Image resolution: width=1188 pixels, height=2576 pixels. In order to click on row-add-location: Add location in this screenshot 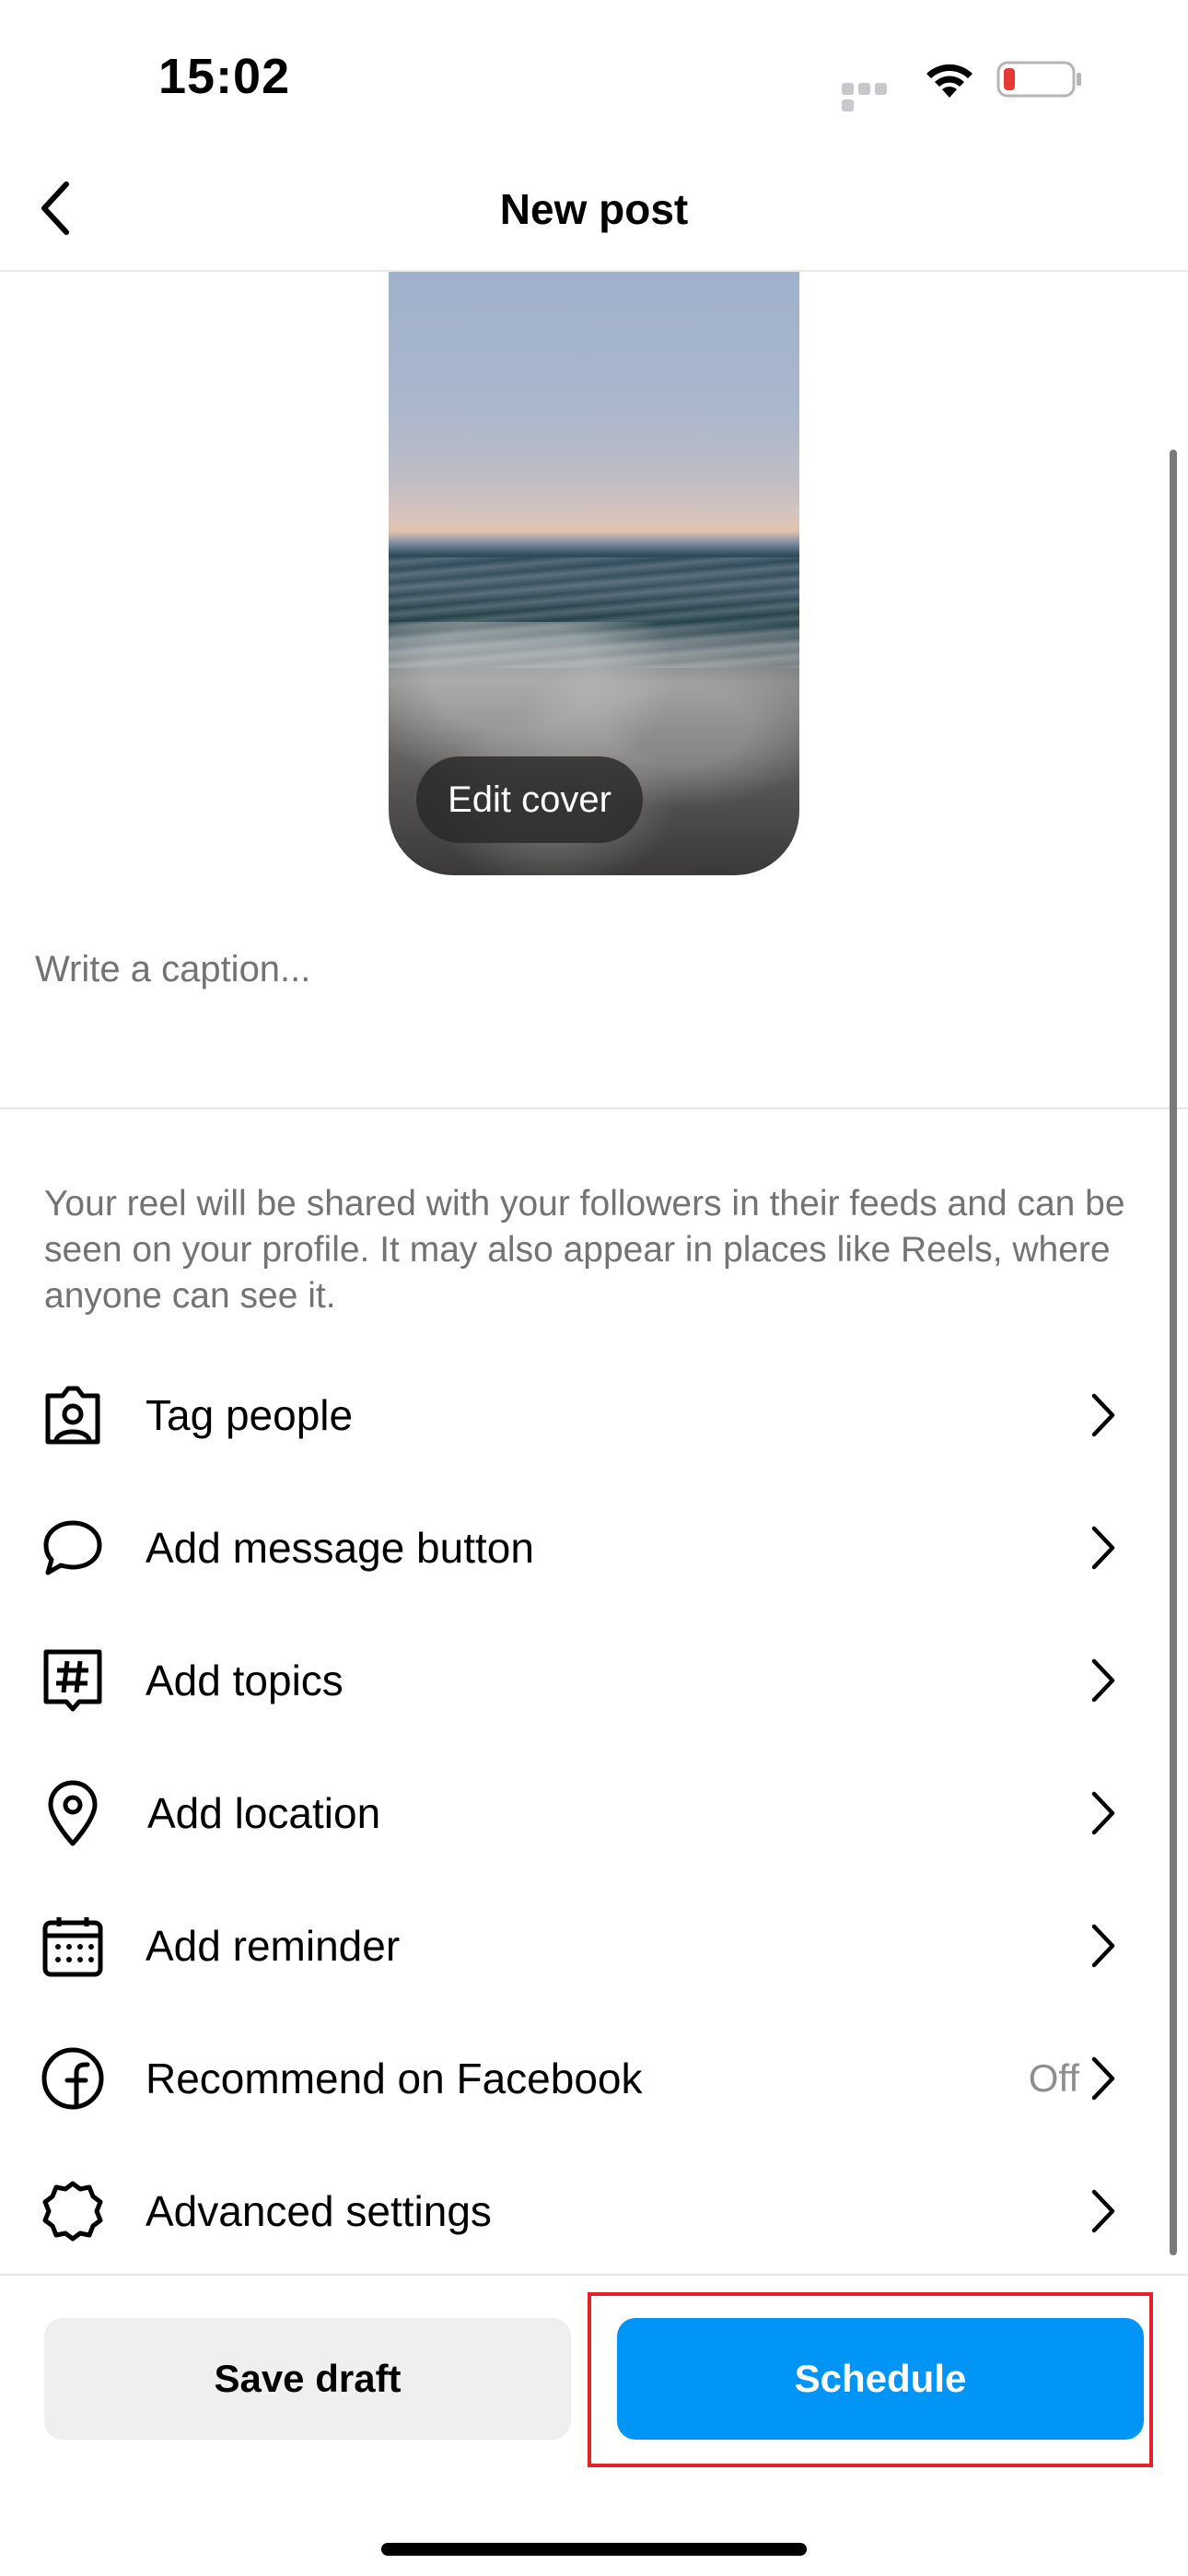, I will do `click(585, 1813)`.